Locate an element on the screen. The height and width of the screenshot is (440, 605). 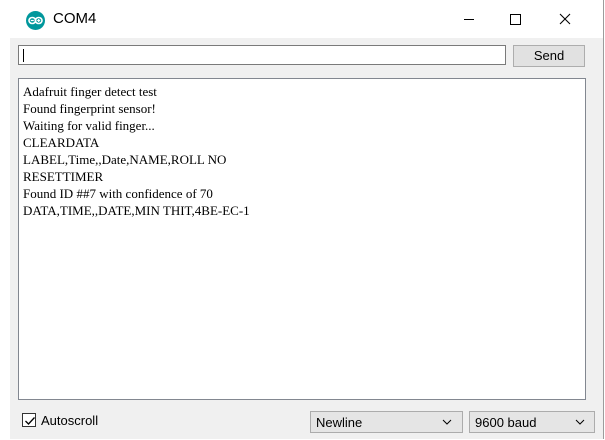
maximize-button is located at coordinates (515, 19).